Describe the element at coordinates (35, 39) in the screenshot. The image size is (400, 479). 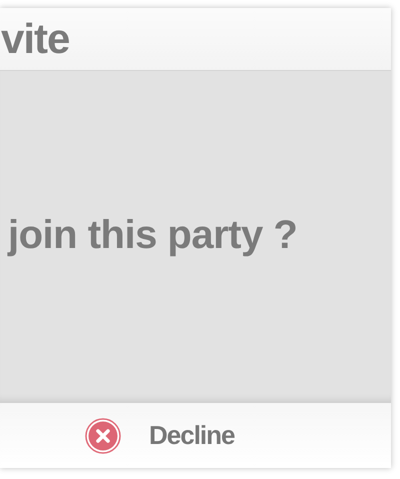
I see `dialog-title: vite` at that location.